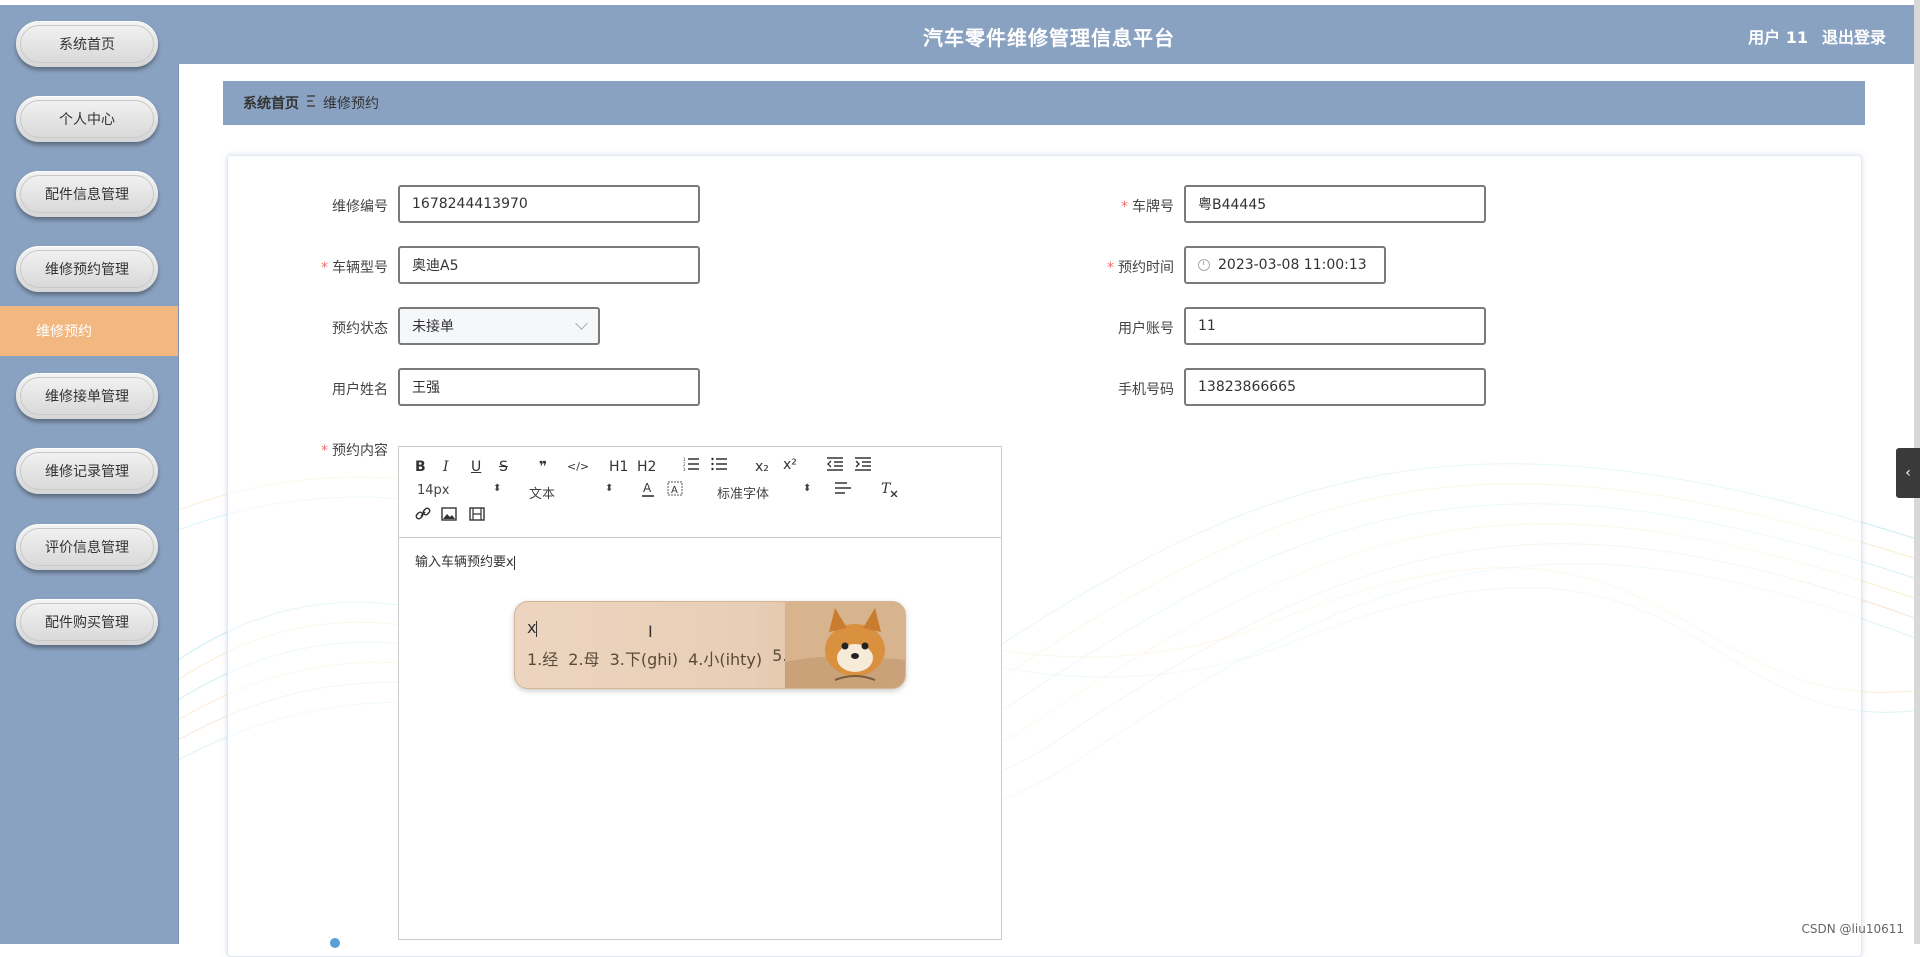 The height and width of the screenshot is (957, 1920). I want to click on menu-lines-icon, so click(311, 103).